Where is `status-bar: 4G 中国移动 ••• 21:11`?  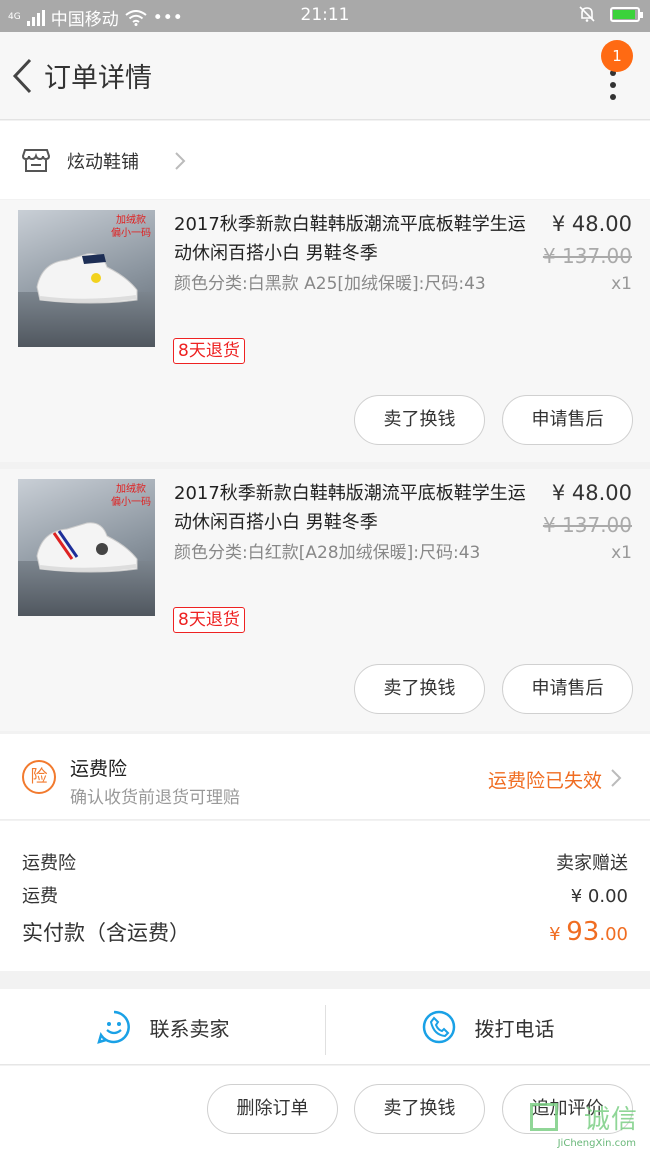
status-bar: 4G 中国移动 ••• 21:11 is located at coordinates (325, 16).